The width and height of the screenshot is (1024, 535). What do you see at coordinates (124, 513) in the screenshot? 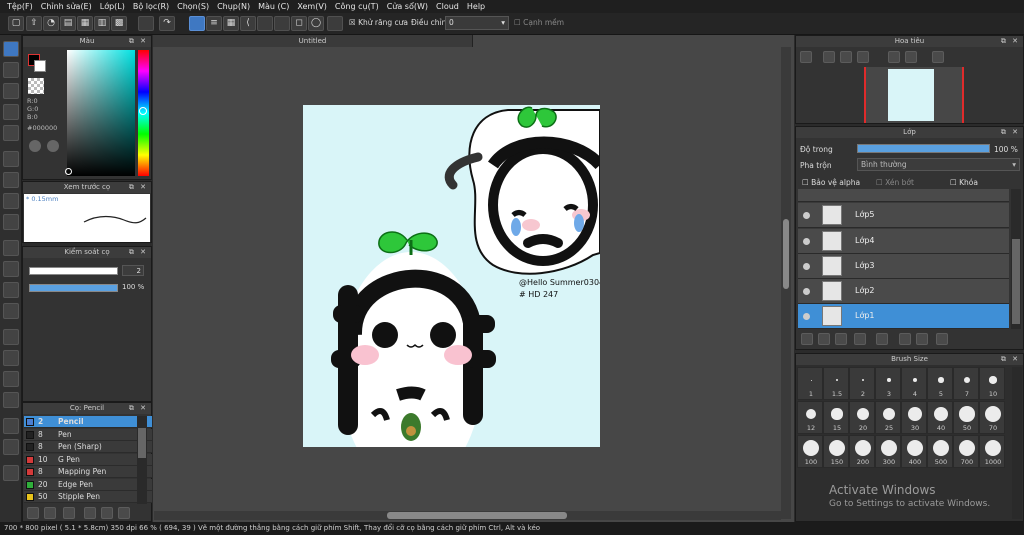
I see `delete-icon` at bounding box center [124, 513].